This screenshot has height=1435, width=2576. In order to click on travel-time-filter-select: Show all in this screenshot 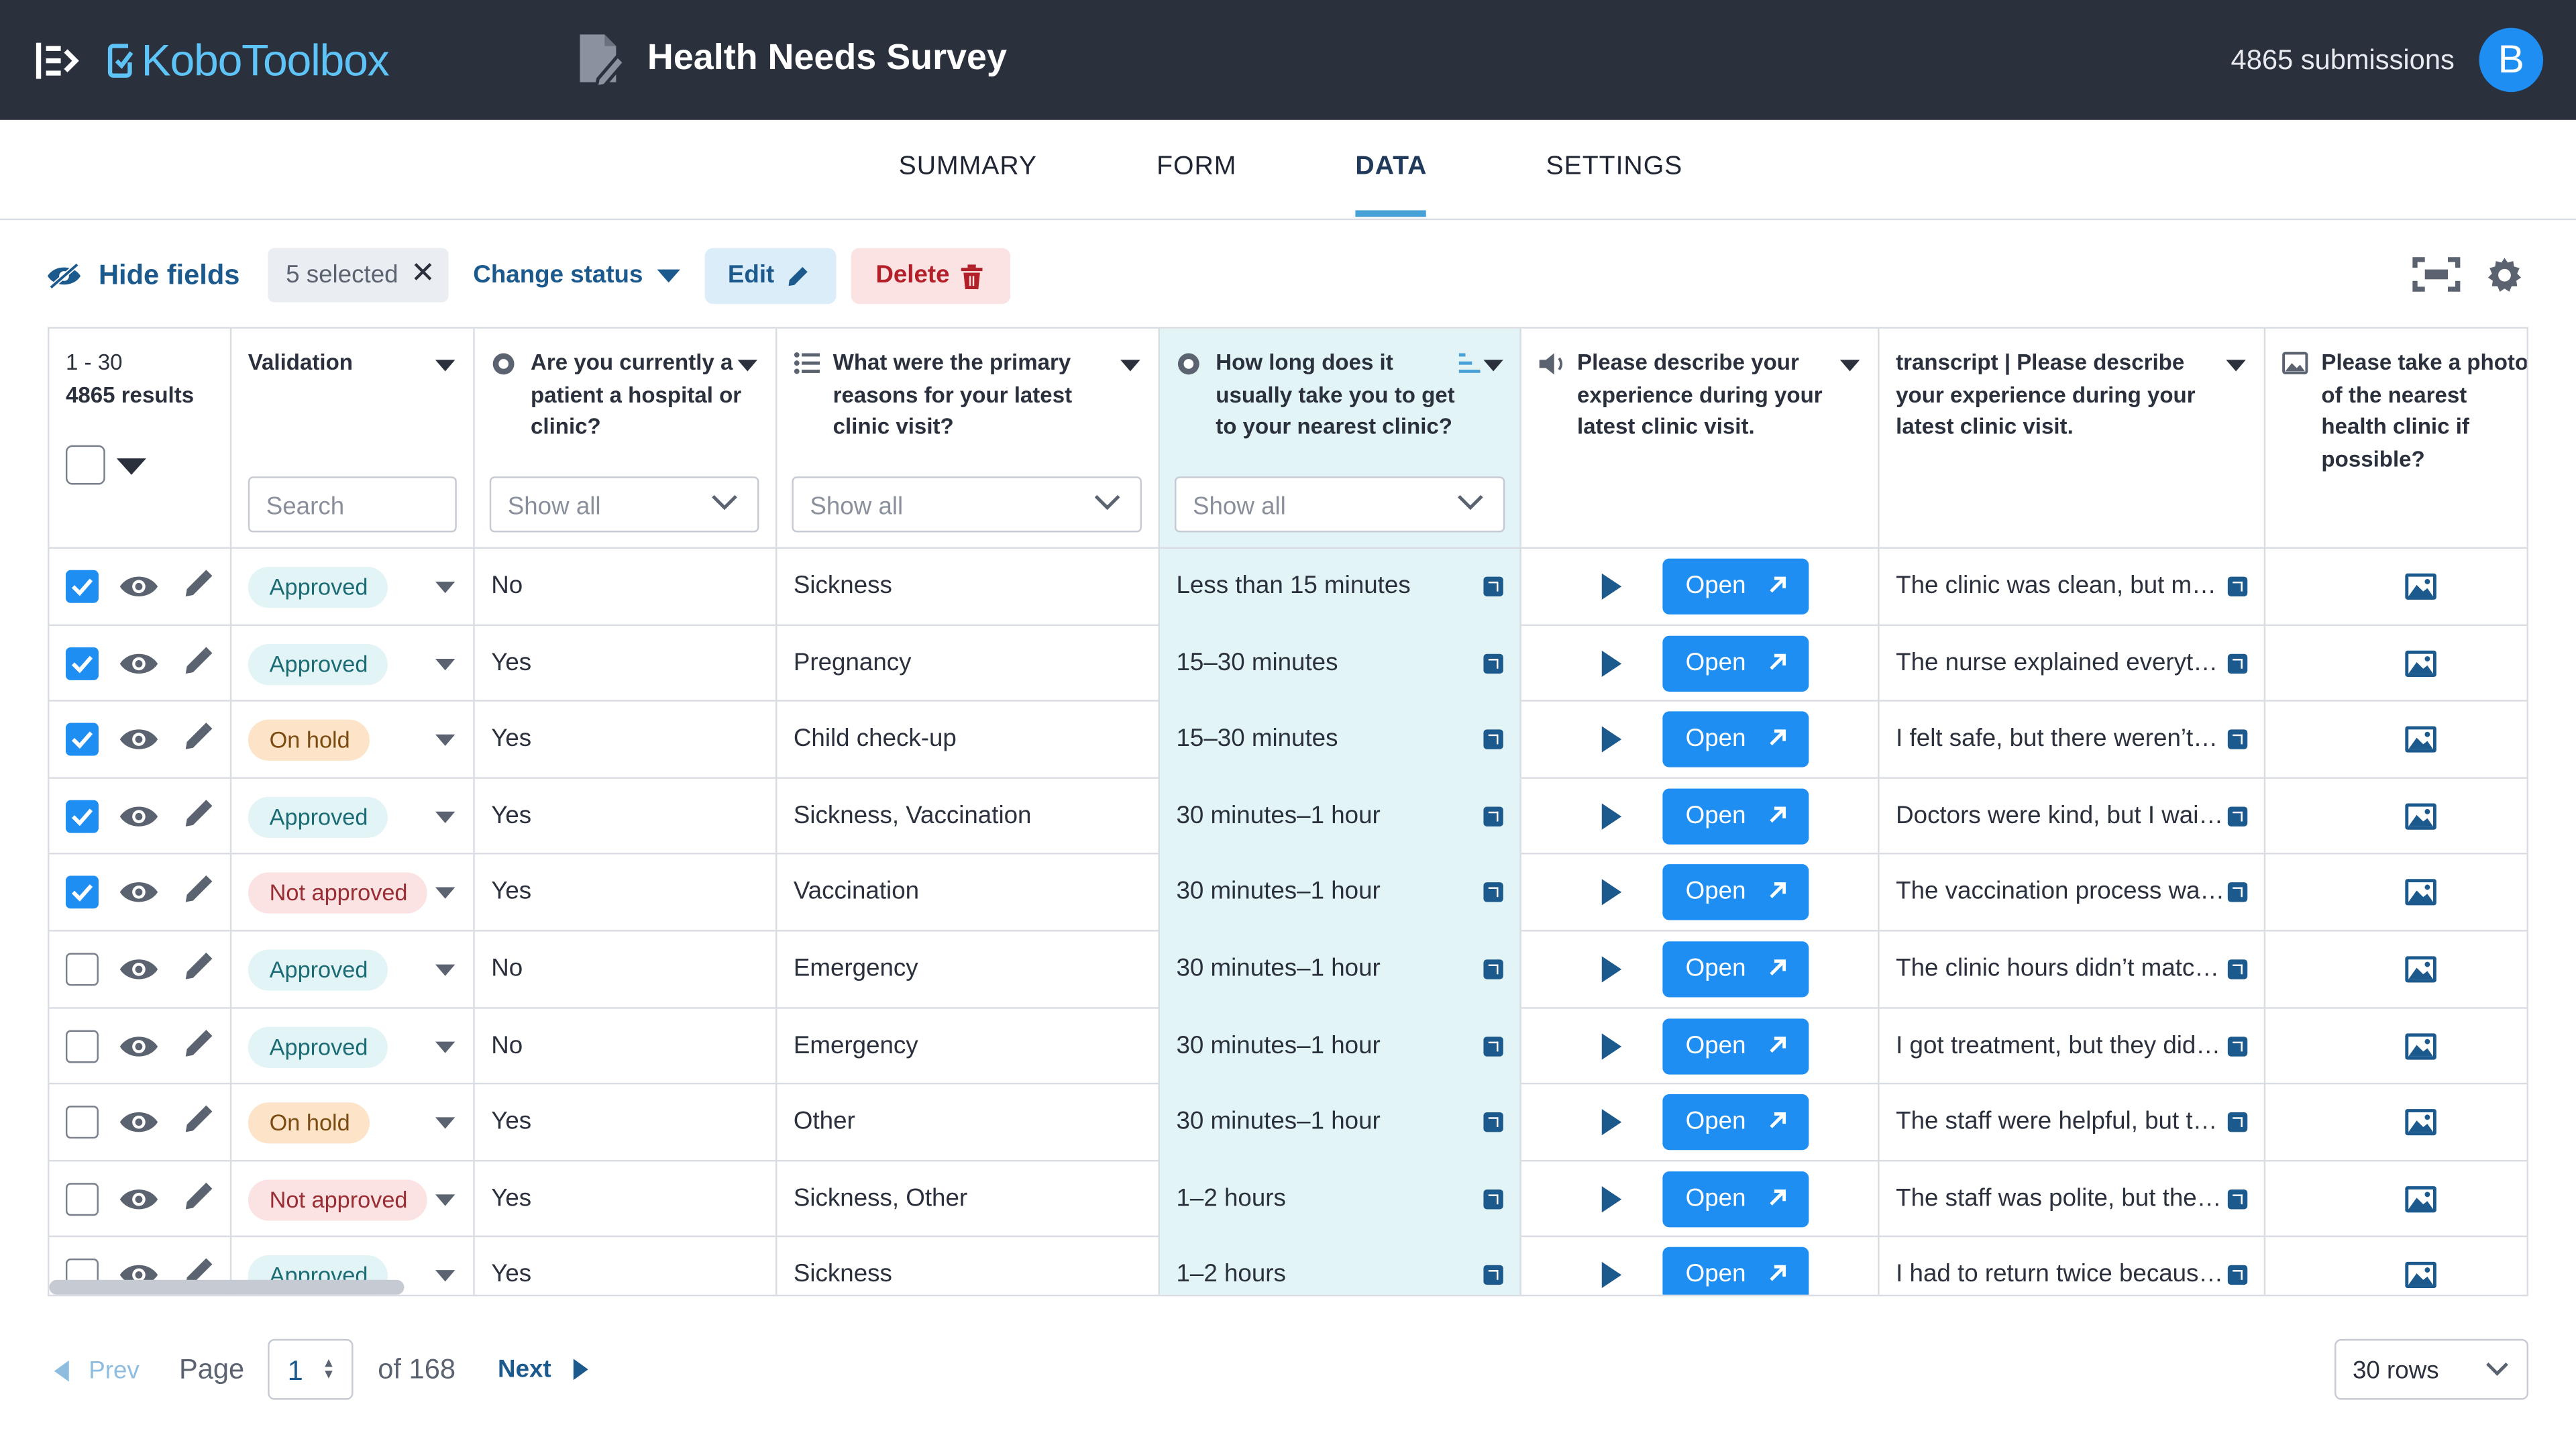, I will do `click(1340, 504)`.